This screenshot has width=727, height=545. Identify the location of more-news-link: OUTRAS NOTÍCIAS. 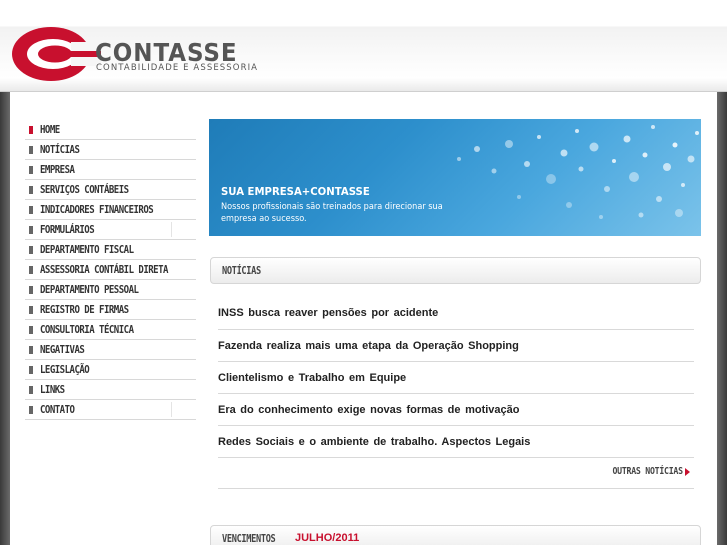
(643, 471).